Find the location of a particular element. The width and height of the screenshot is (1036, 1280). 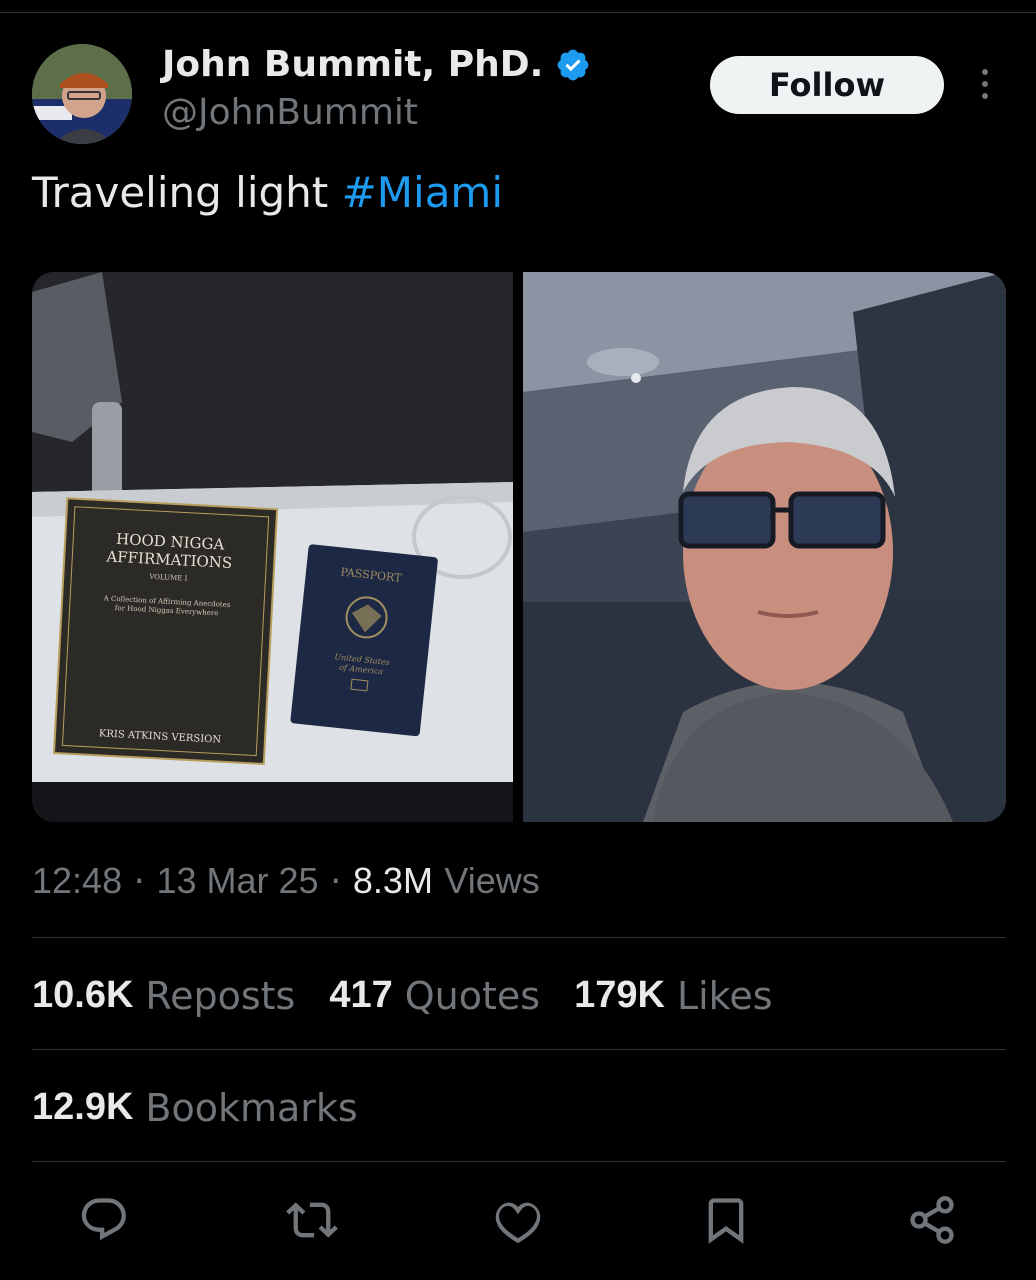

tweet-date: 13 Mar 25 is located at coordinates (237, 880).